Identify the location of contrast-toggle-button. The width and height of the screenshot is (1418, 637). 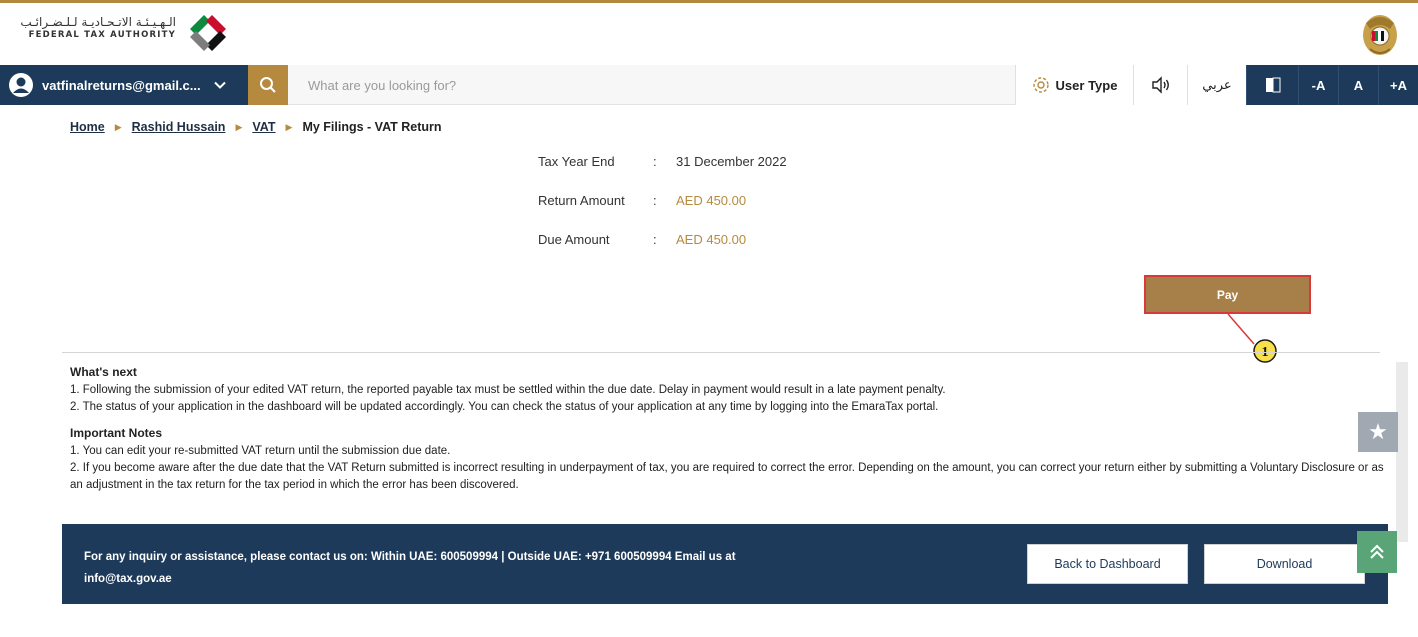
(1272, 85).